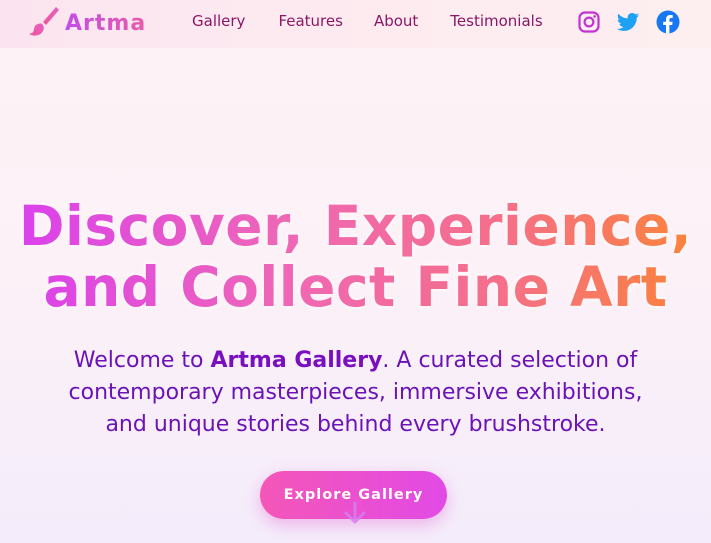 The height and width of the screenshot is (543, 711). Describe the element at coordinates (589, 22) in the screenshot. I see `instagram-icon` at that location.